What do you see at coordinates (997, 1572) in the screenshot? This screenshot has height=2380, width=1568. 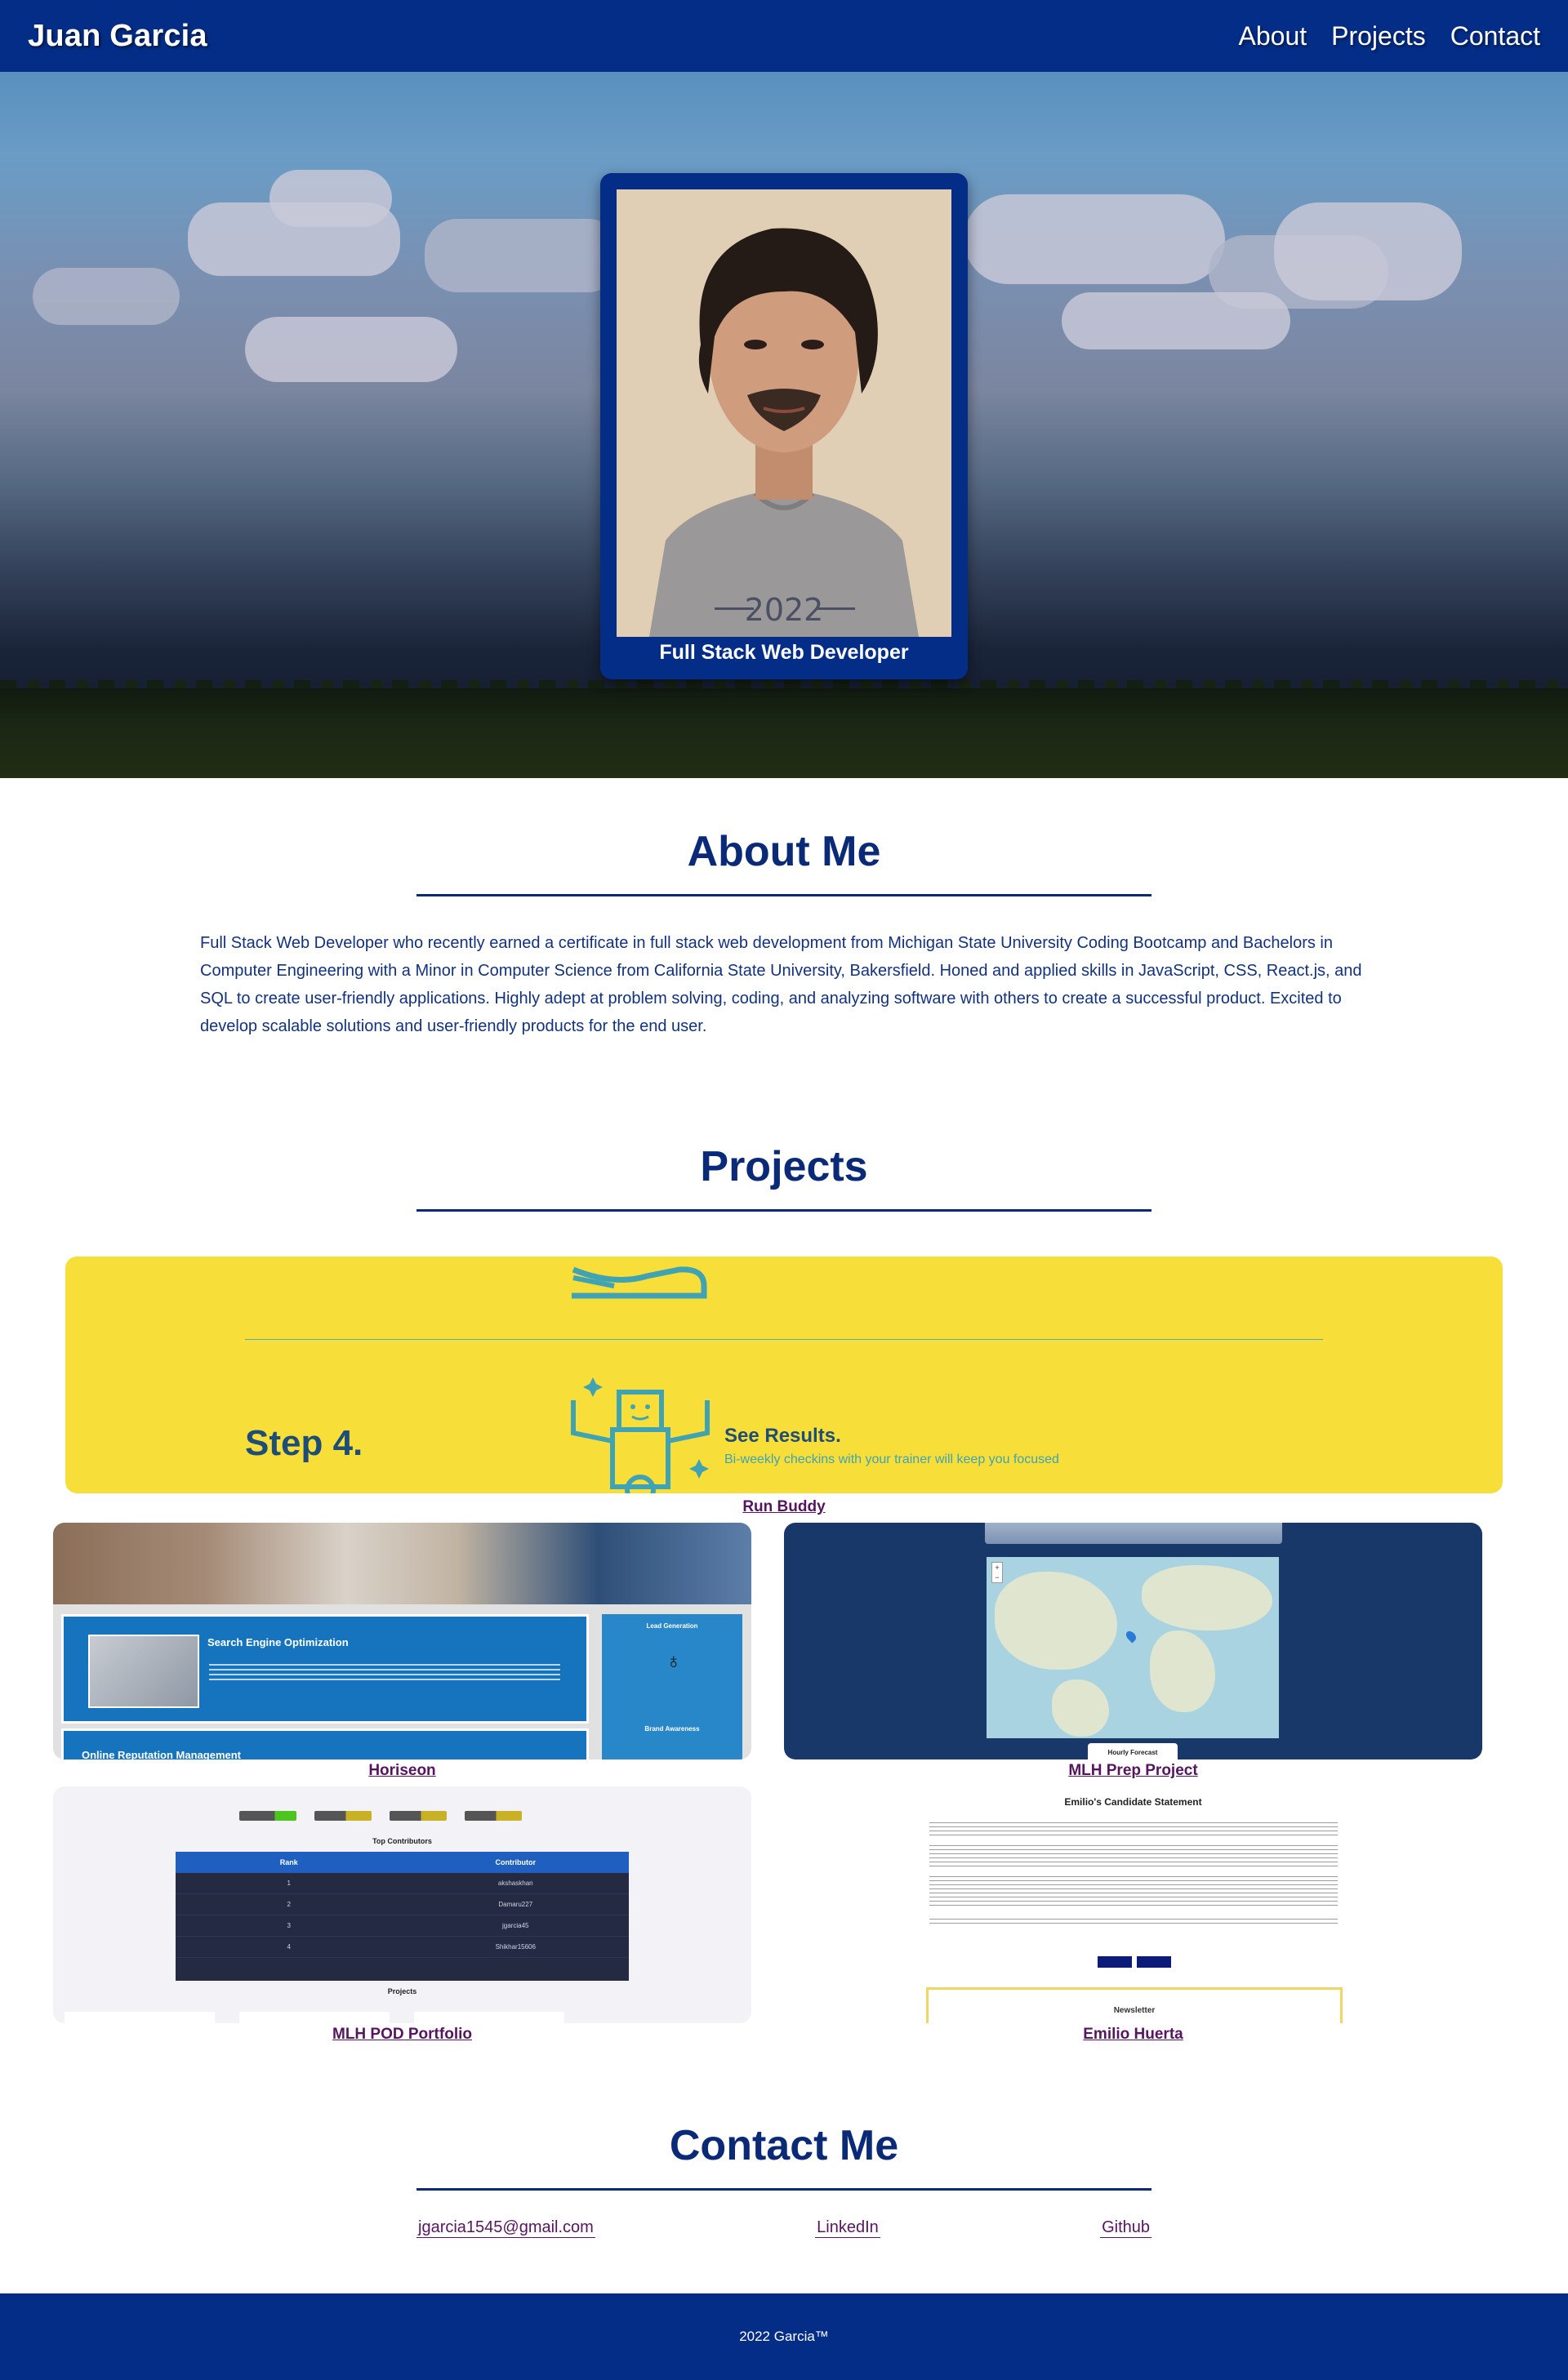 I see `map-zoom-controls: + −` at bounding box center [997, 1572].